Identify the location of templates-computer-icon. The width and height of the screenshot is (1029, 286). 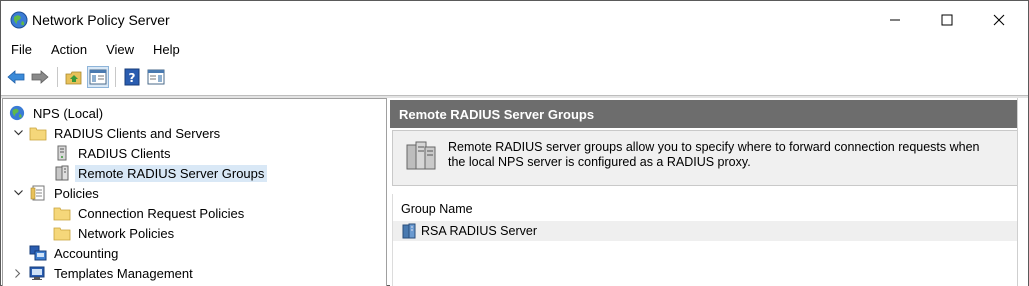
(38, 273).